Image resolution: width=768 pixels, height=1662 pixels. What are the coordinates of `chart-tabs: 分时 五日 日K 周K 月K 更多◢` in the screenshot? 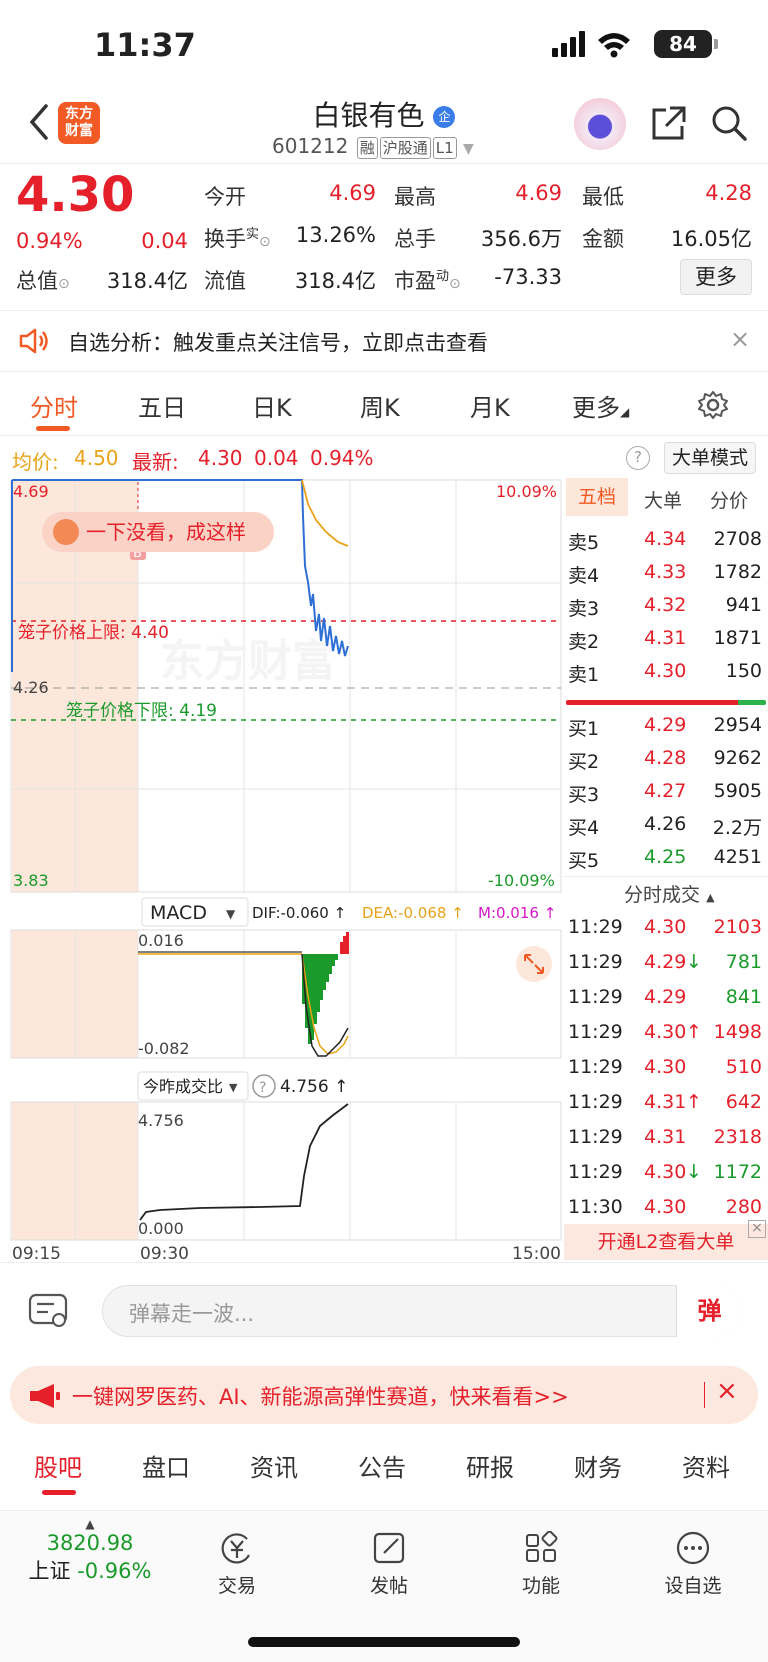 It's located at (384, 404).